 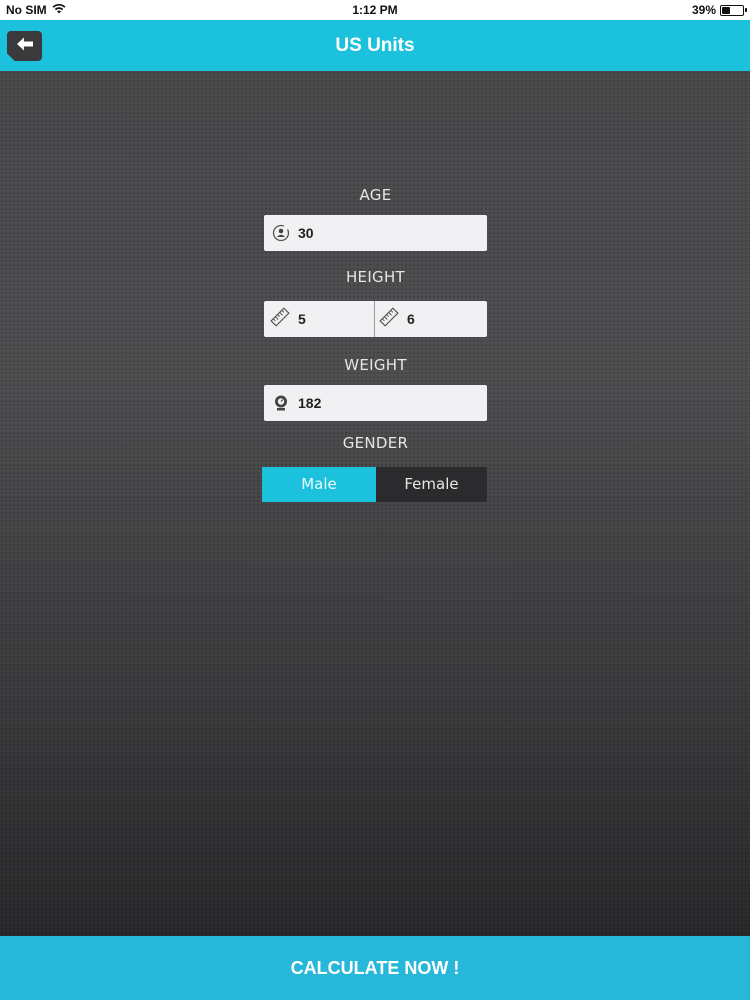 I want to click on status-time: 1:12 PM, so click(x=375, y=10).